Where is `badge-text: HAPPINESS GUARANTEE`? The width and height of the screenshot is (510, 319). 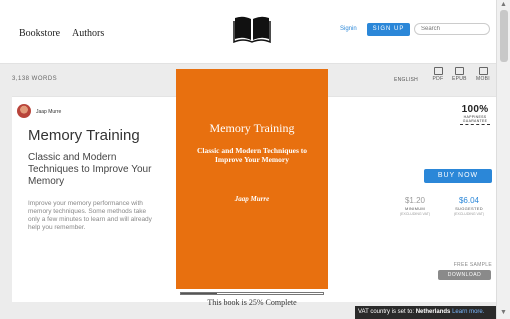 badge-text: HAPPINESS GUARANTEE is located at coordinates (475, 119).